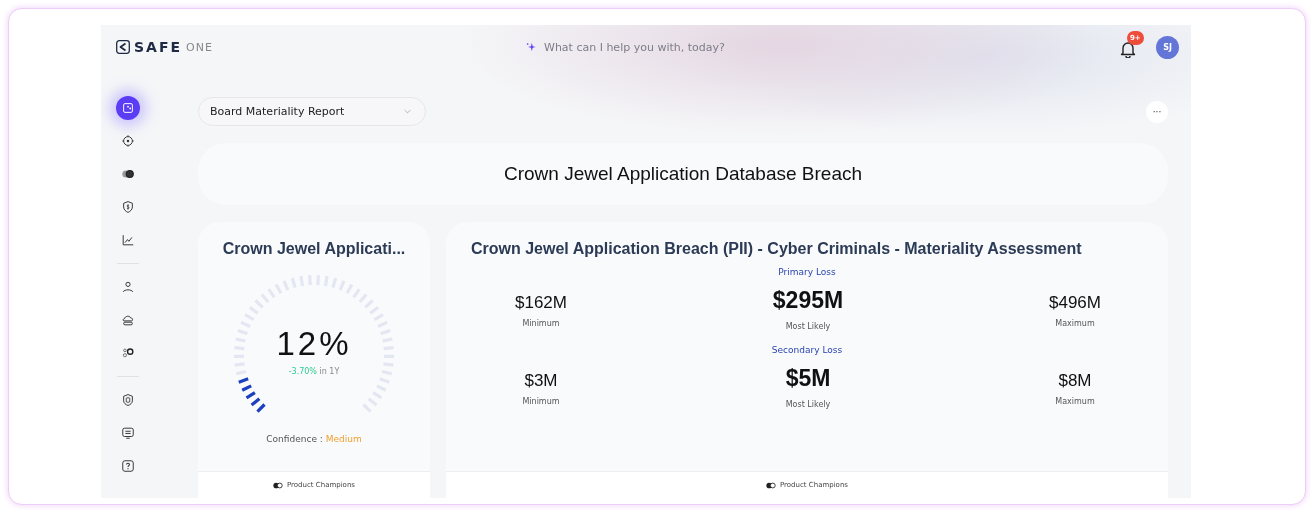 The width and height of the screenshot is (1314, 515). I want to click on cloud-icon, so click(128, 320).